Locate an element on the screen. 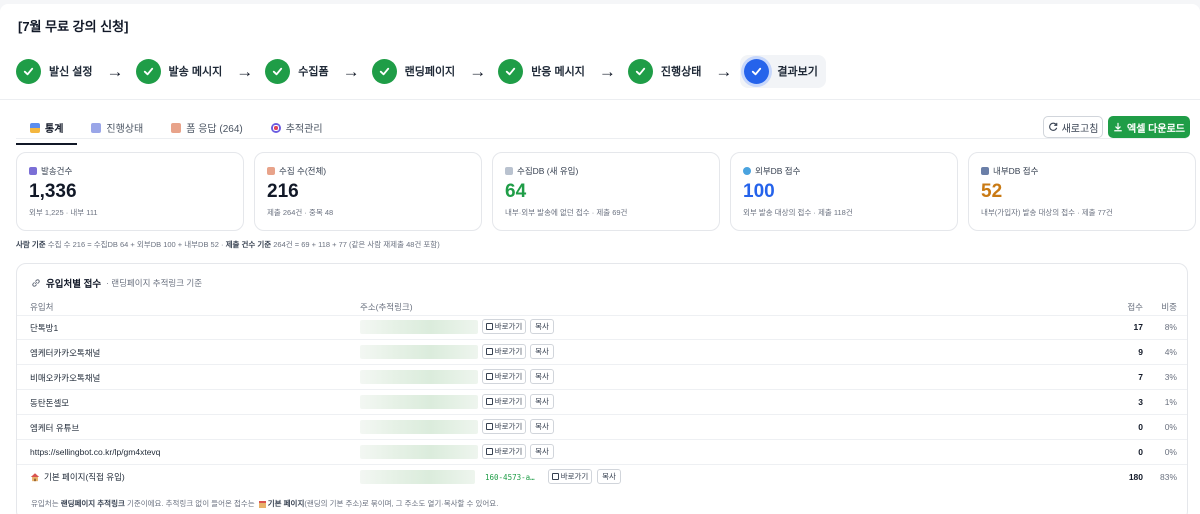 The image size is (1200, 514). tab-stats: 통계 is located at coordinates (47, 129).